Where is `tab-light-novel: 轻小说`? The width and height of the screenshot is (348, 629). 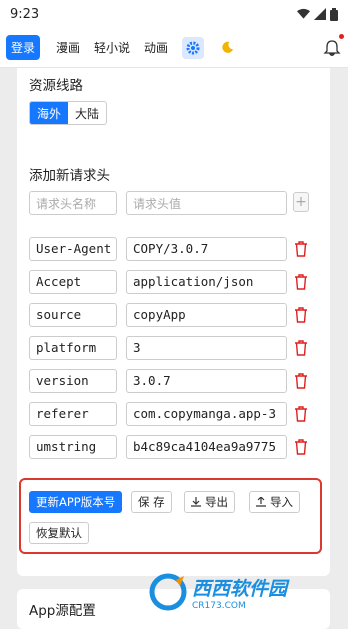 tab-light-novel: 轻小说 is located at coordinates (112, 47).